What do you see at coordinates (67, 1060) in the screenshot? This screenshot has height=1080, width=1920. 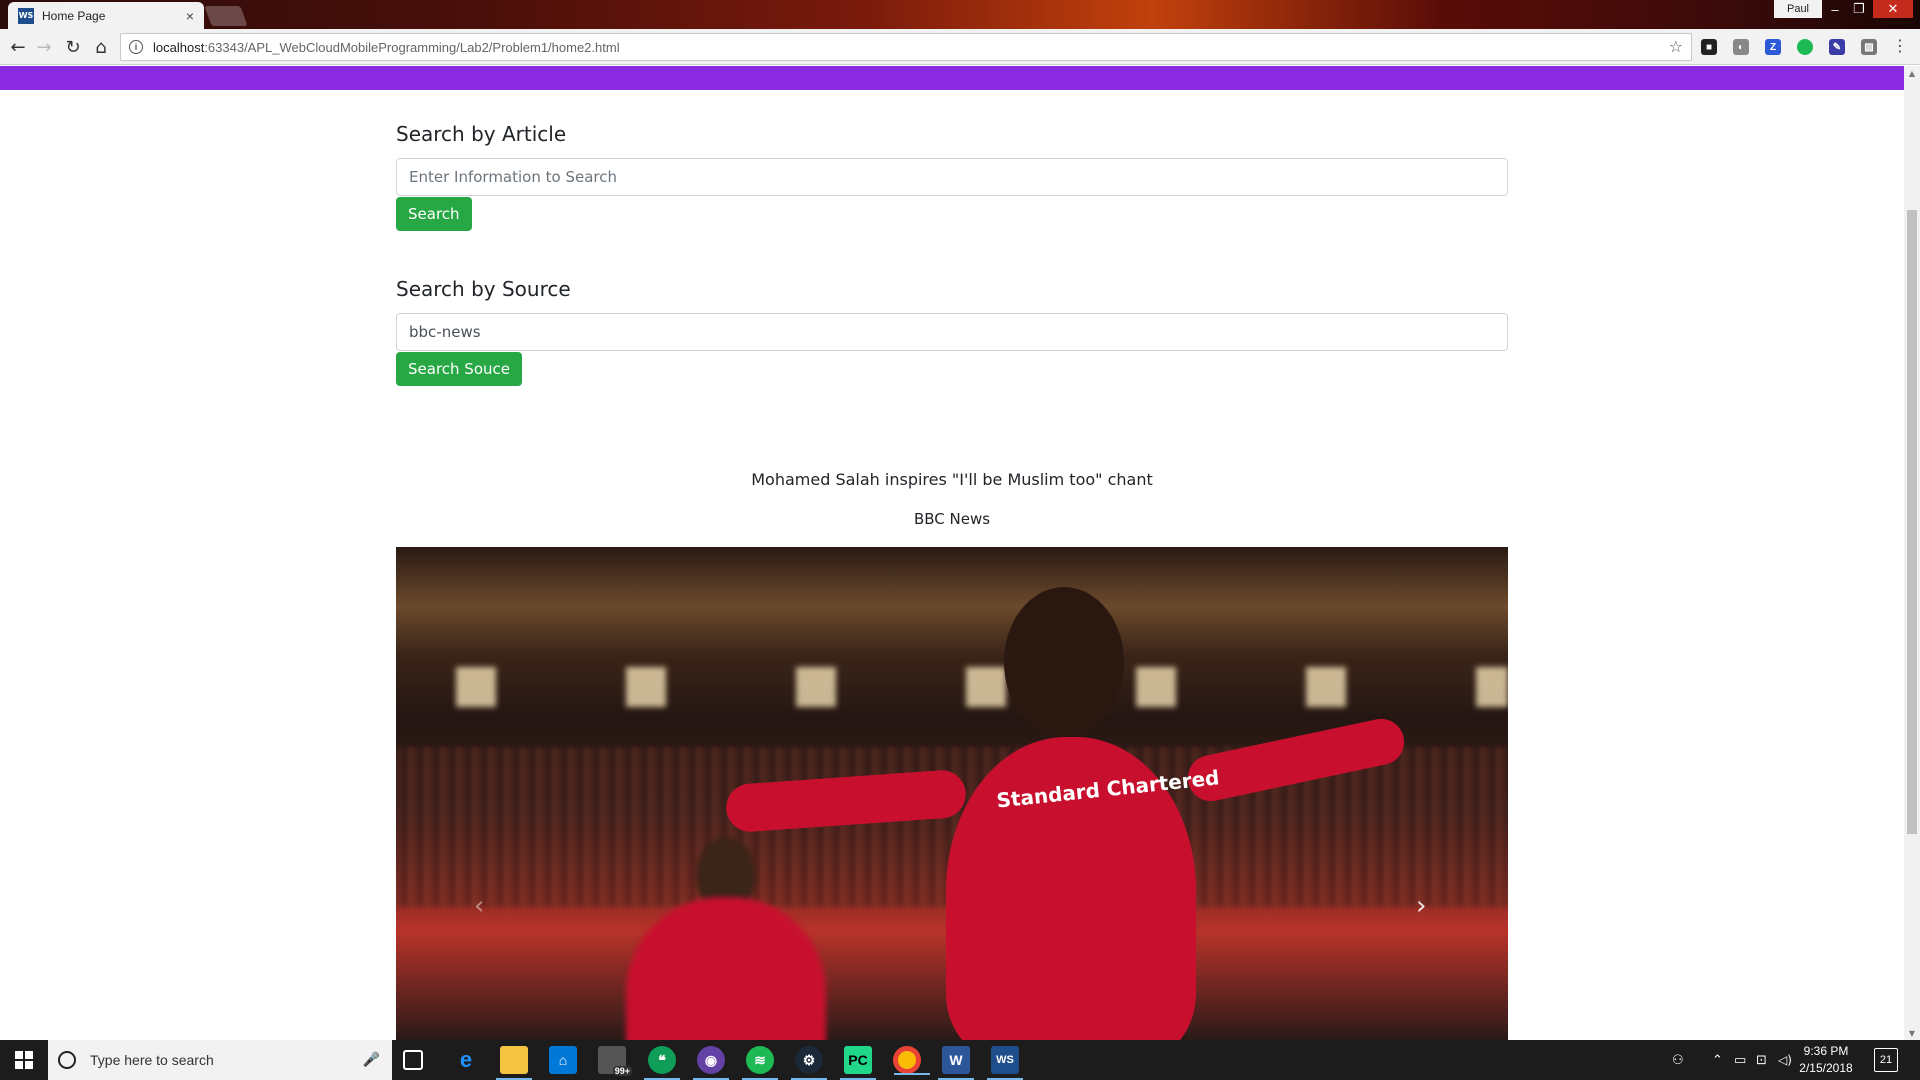 I see `cortana-icon` at bounding box center [67, 1060].